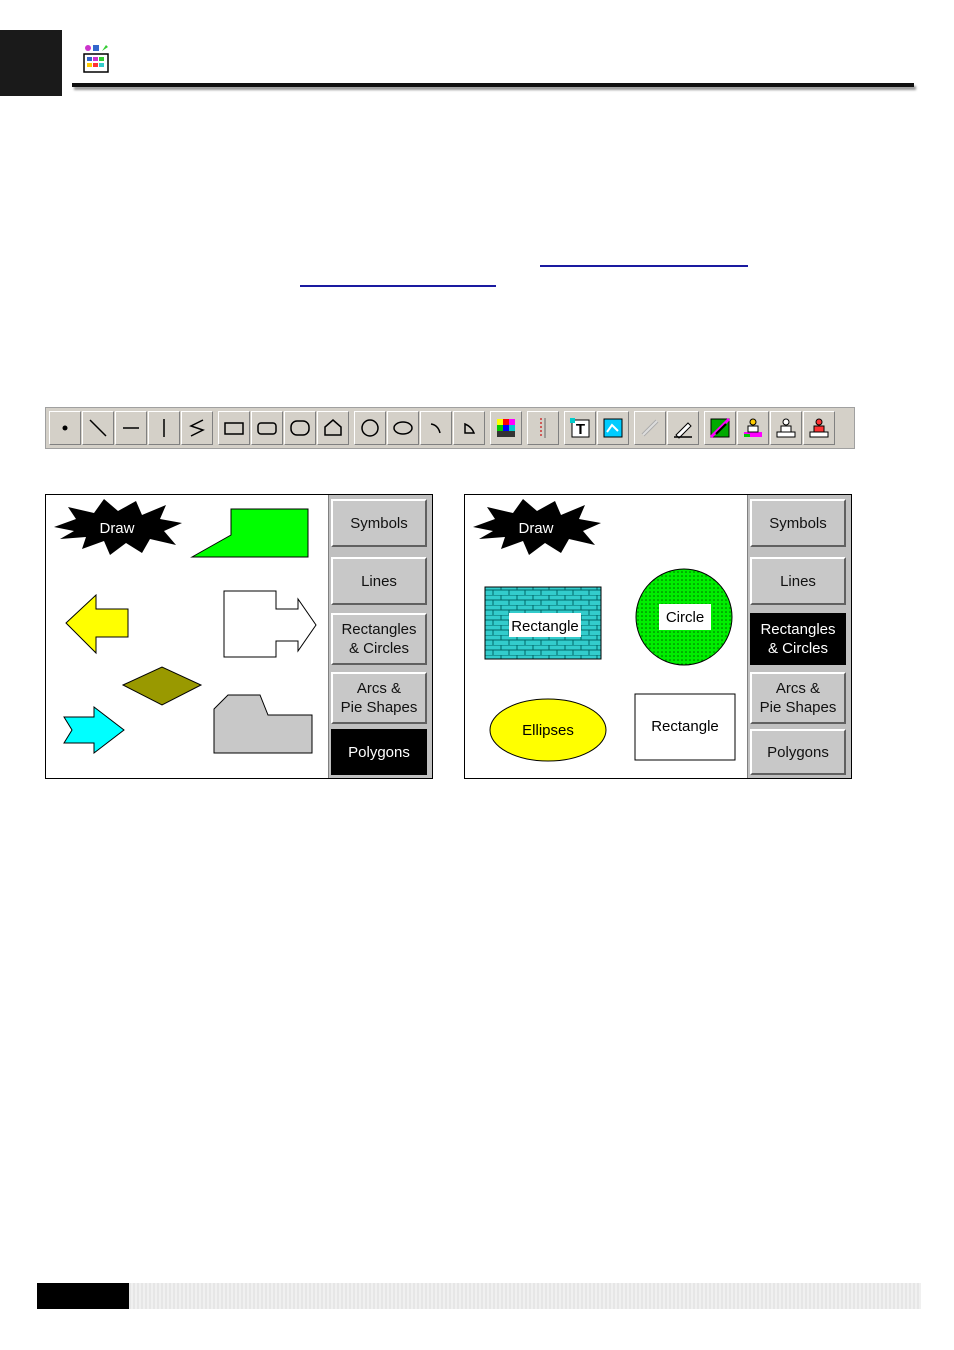 The width and height of the screenshot is (954, 1350). What do you see at coordinates (162, 686) in the screenshot?
I see `diamond-shape` at bounding box center [162, 686].